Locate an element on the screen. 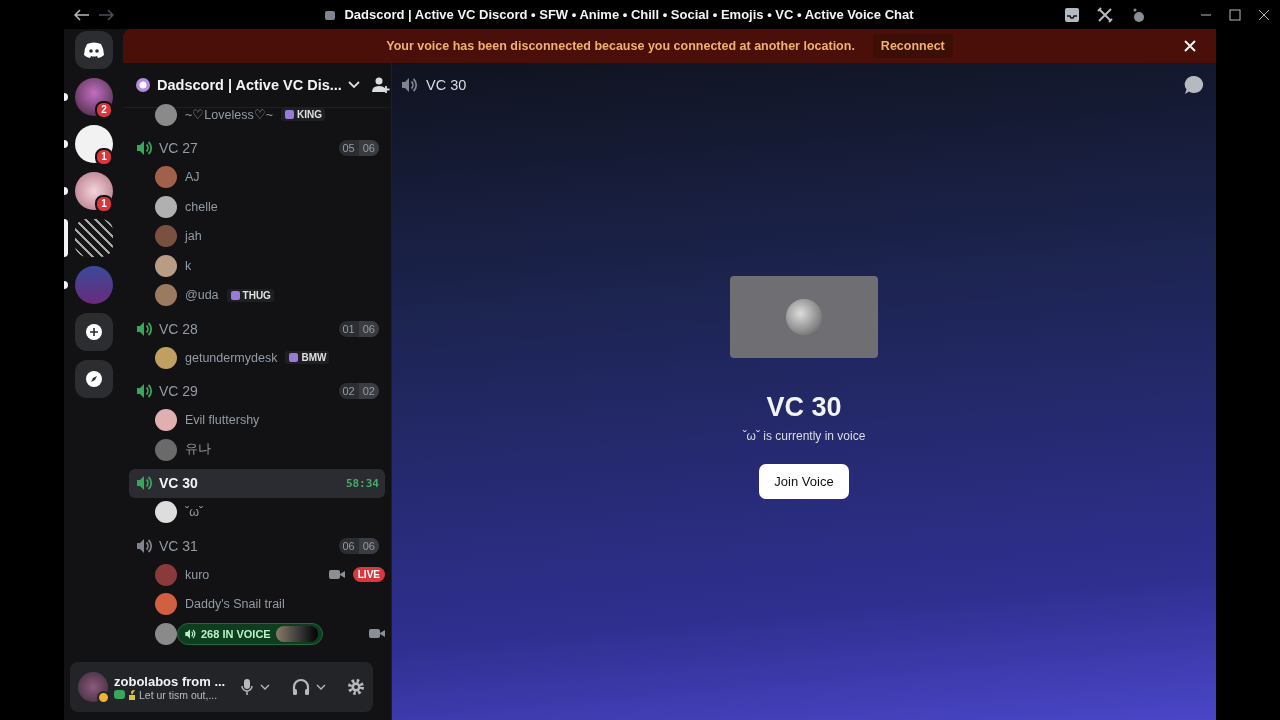  member-name: 유나 is located at coordinates (198, 450).